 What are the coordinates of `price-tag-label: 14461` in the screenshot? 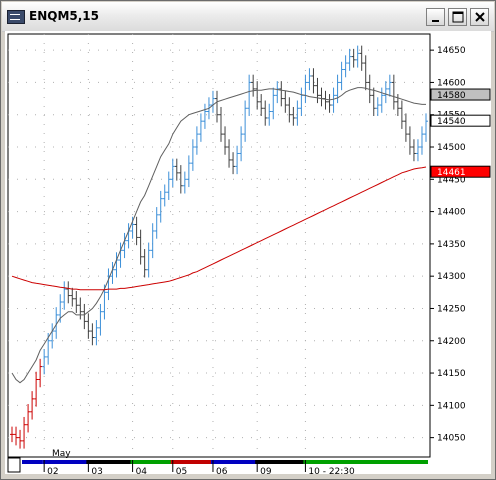 It's located at (451, 173).